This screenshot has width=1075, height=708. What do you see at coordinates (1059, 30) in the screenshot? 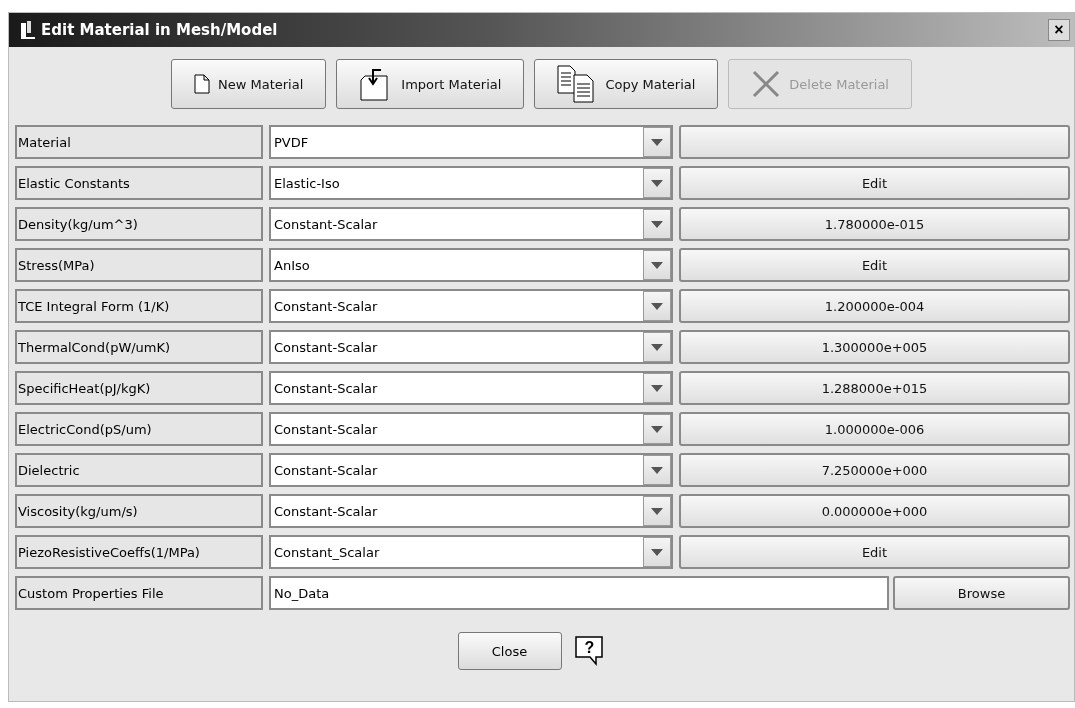
I see `close-button: ×` at bounding box center [1059, 30].